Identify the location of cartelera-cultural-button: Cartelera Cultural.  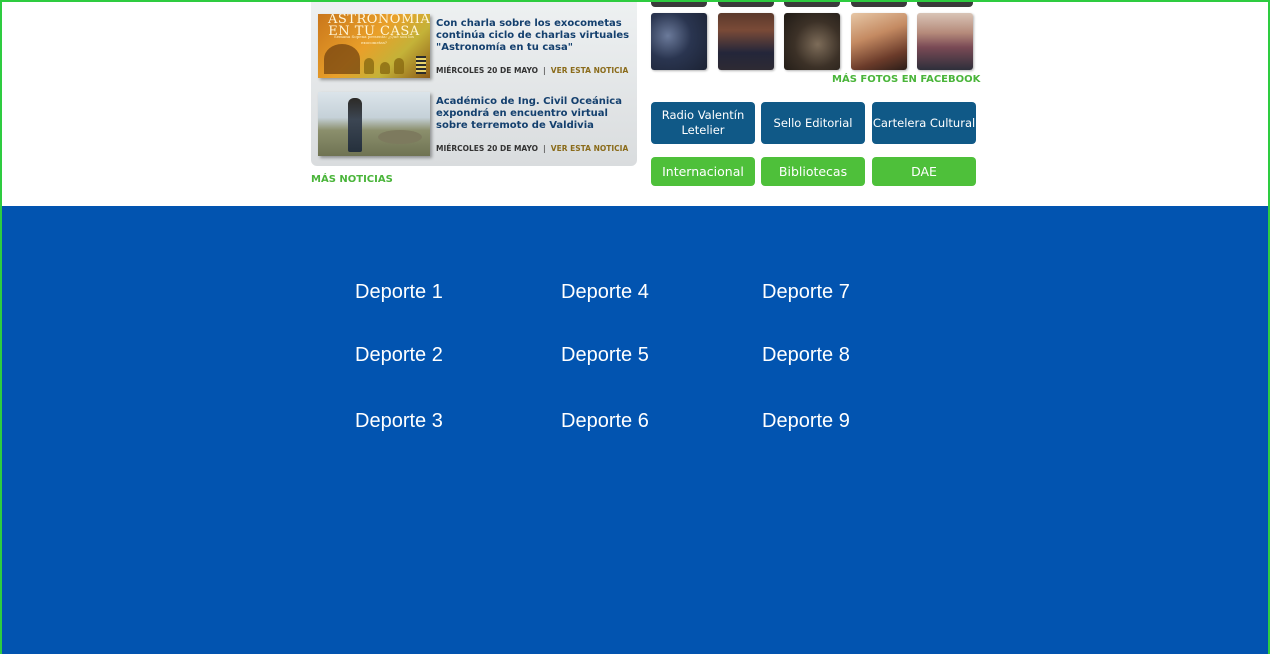
(924, 123).